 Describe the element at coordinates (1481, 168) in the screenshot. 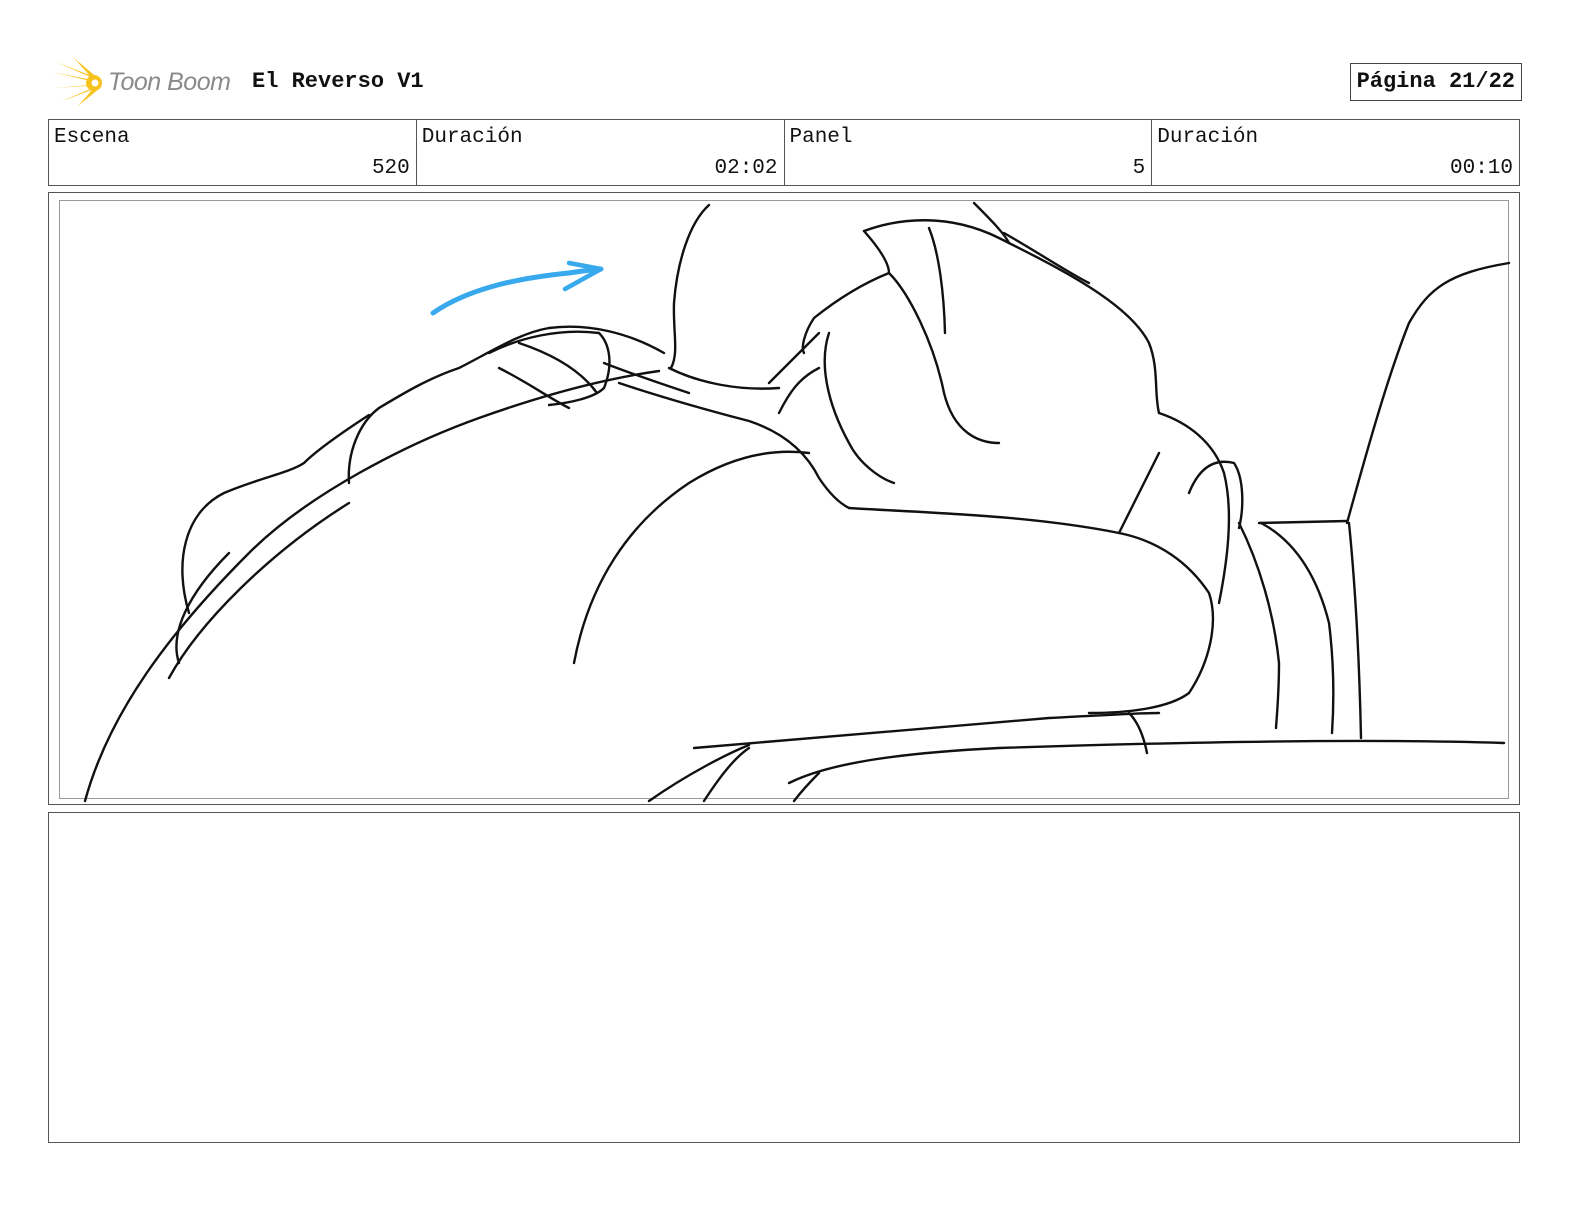

I see `panel-duration-value: 00:10` at that location.